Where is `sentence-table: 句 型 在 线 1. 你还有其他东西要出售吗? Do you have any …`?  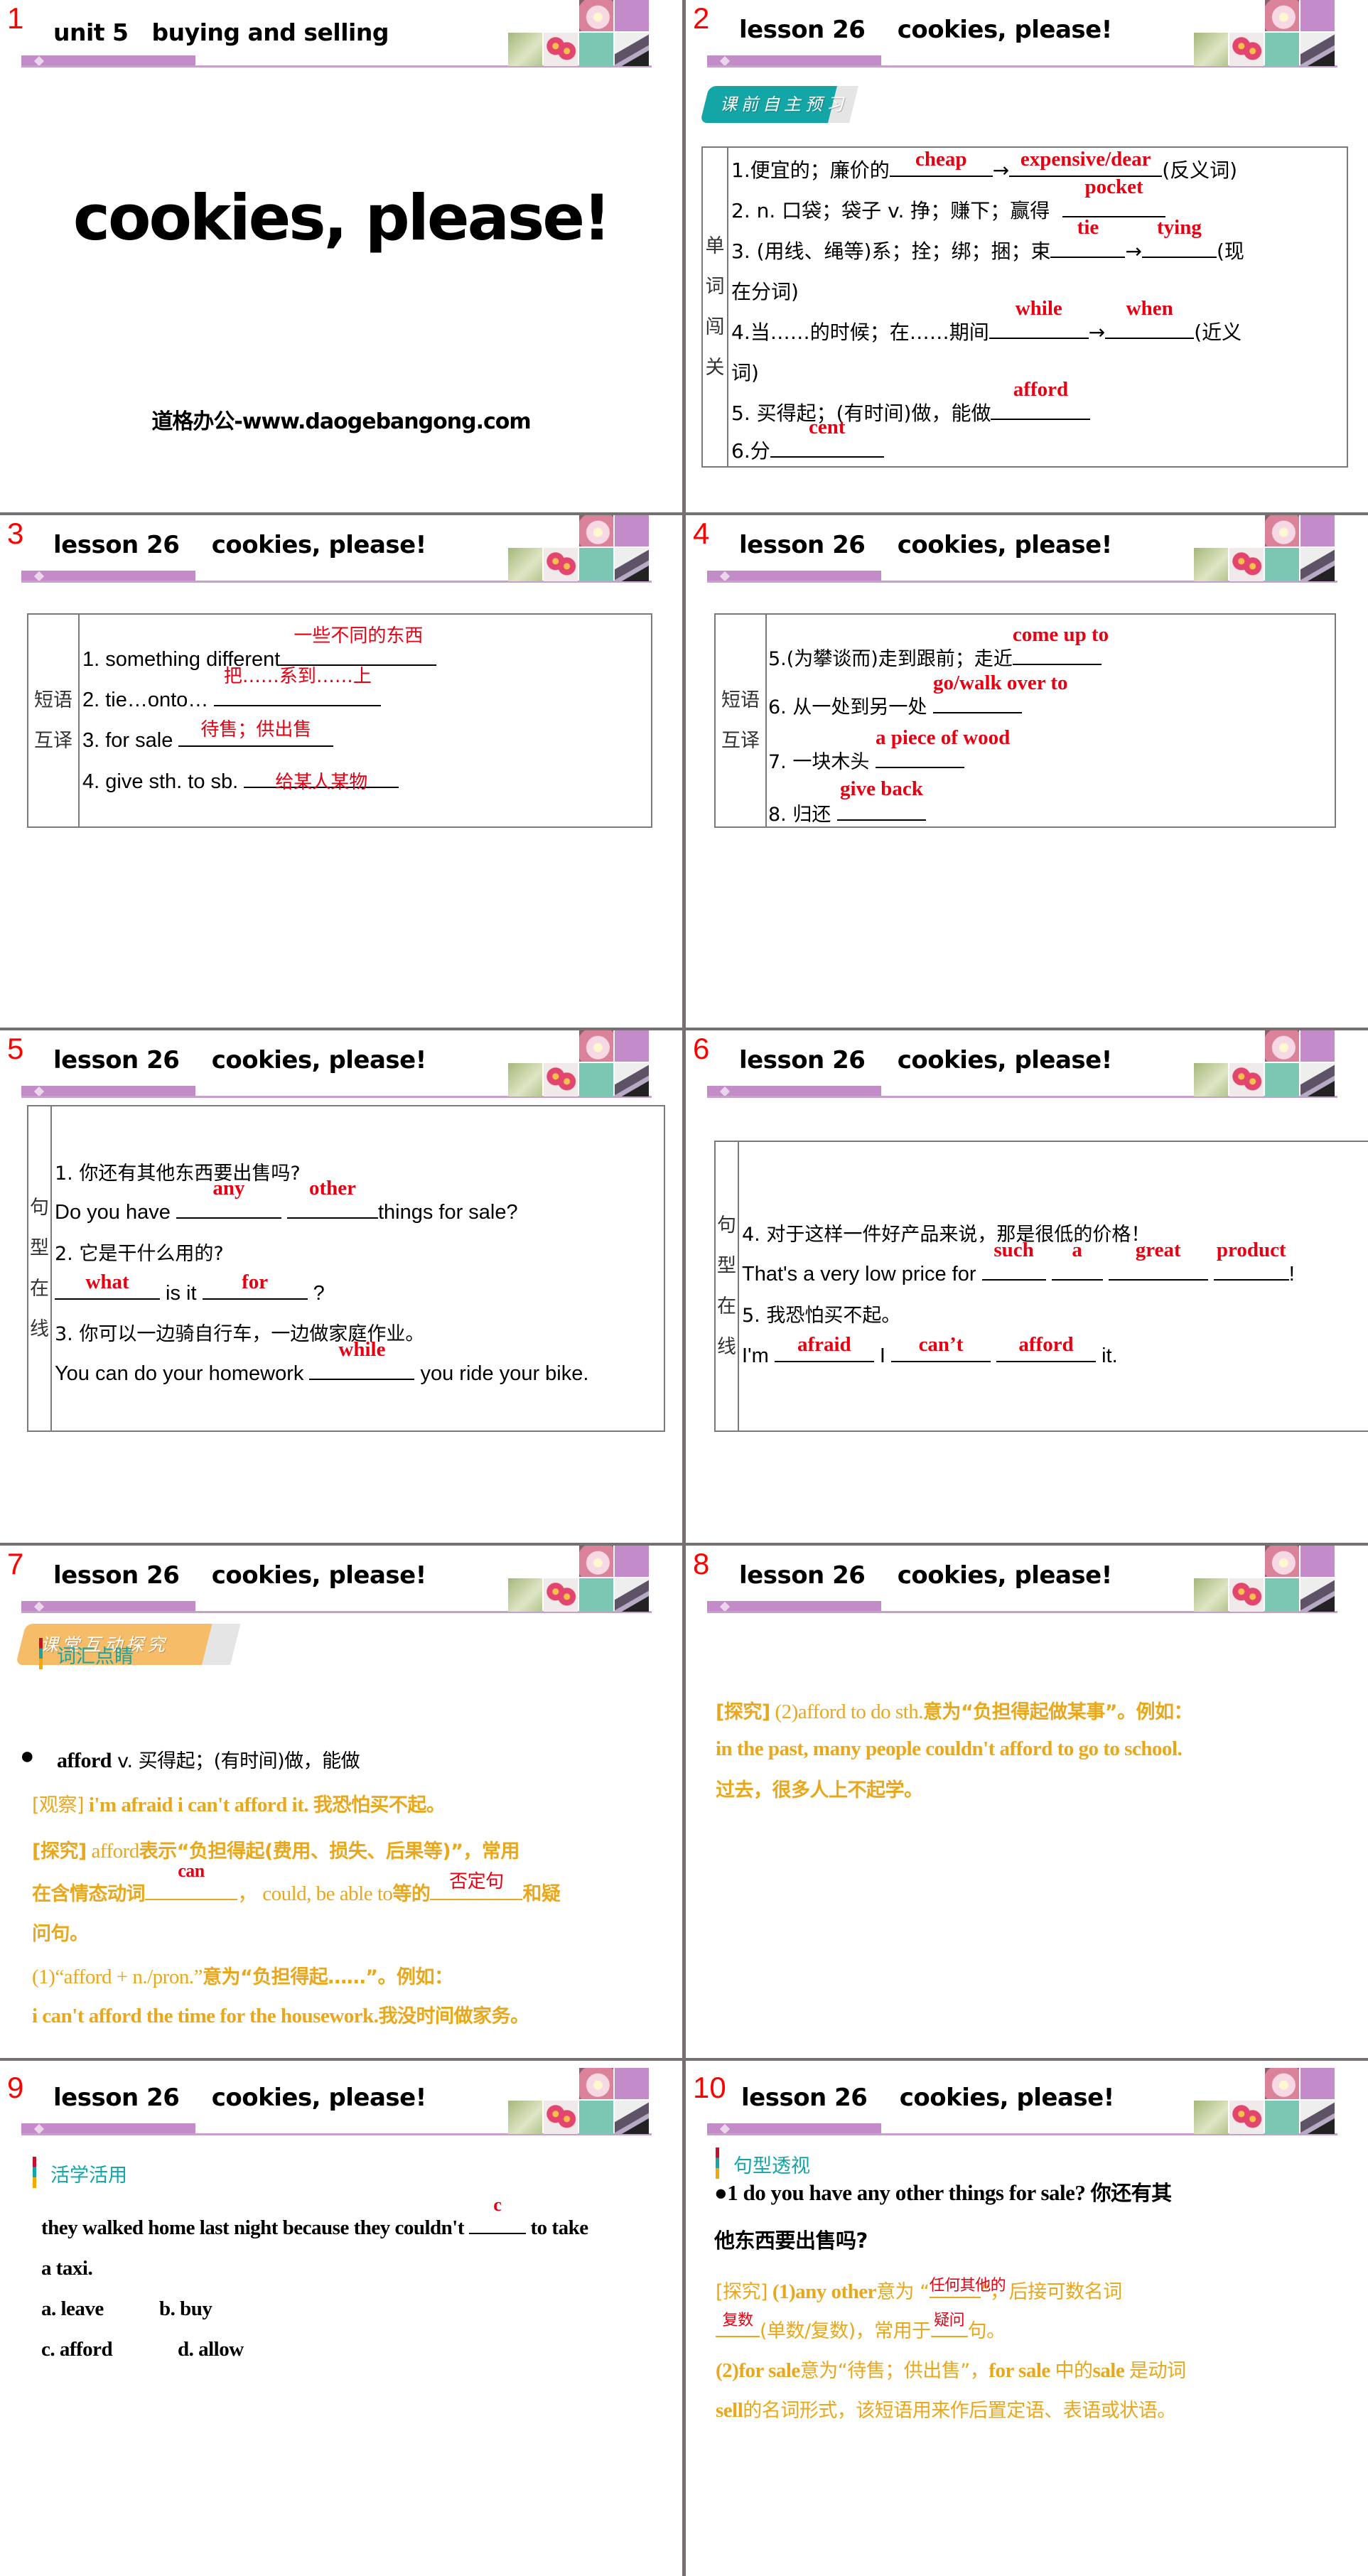
sentence-table: 句 型 在 线 1. 你还有其他东西要出售吗? Do you have any … is located at coordinates (346, 1269).